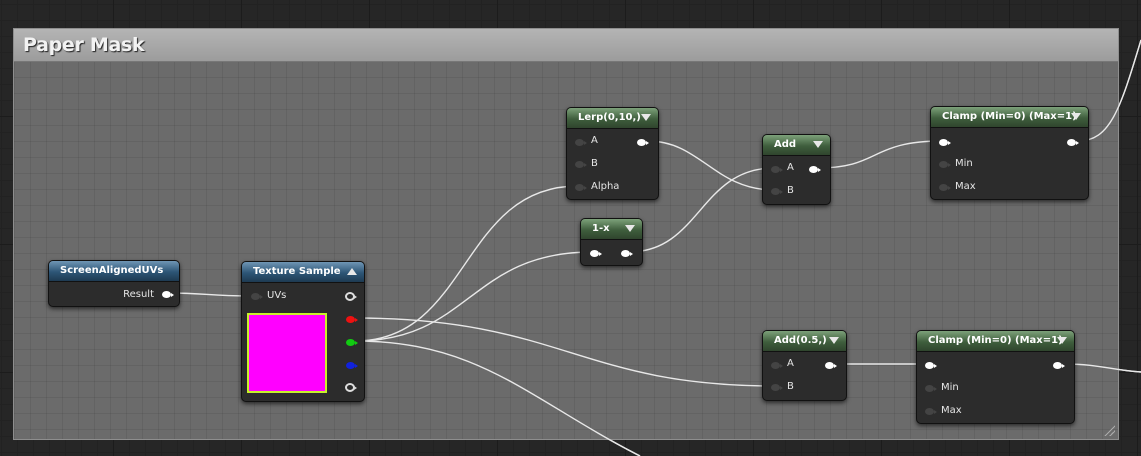 Image resolution: width=1141 pixels, height=456 pixels. What do you see at coordinates (785, 144) in the screenshot?
I see `node-title: Add` at bounding box center [785, 144].